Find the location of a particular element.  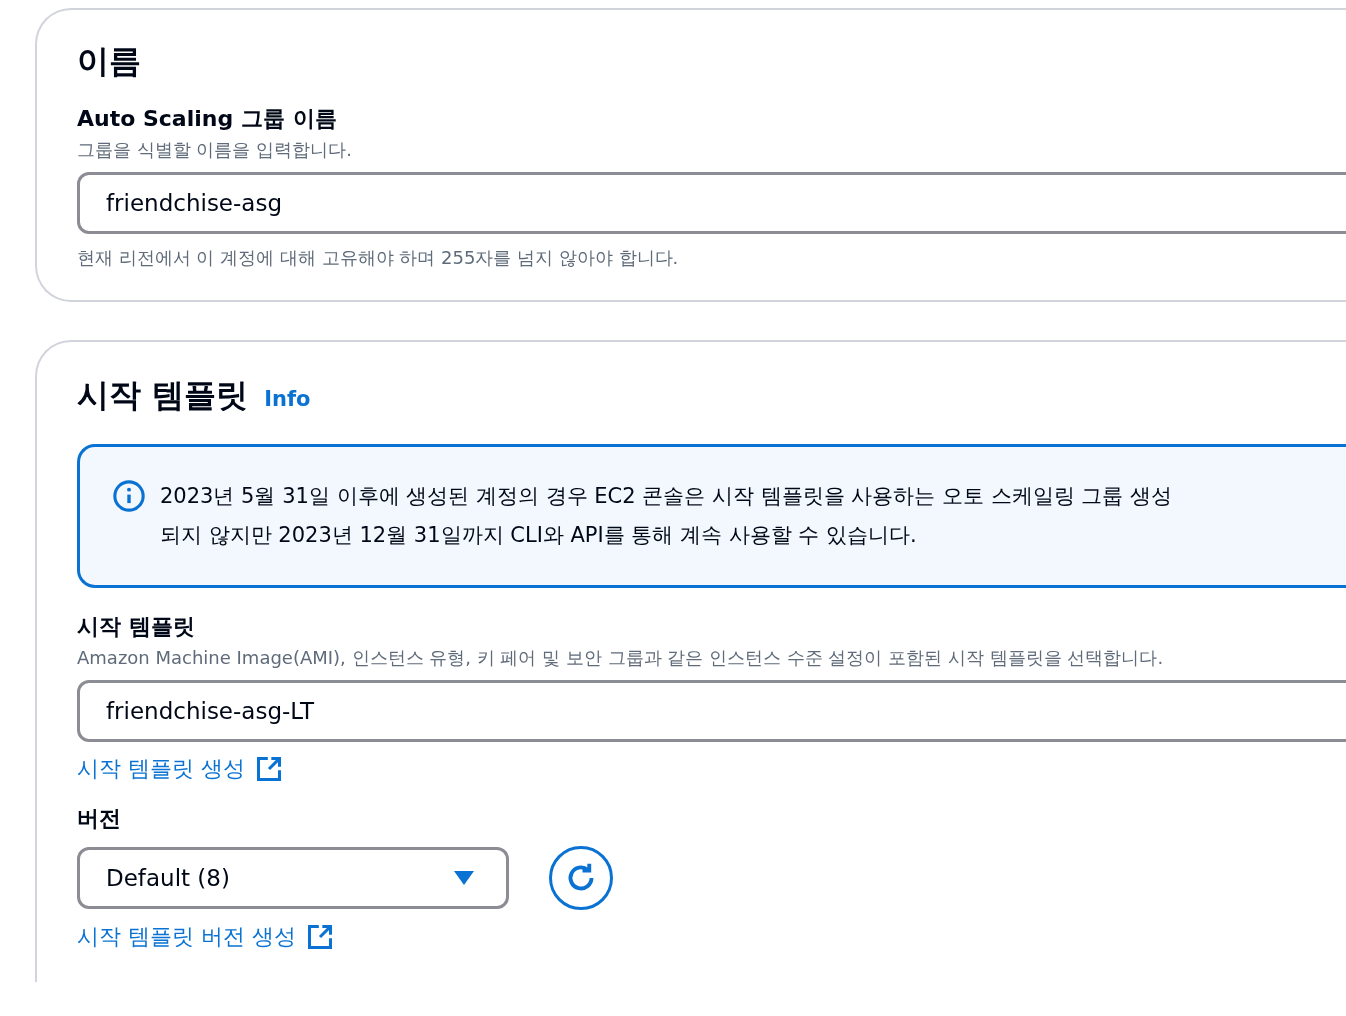

section-title: 시작 템플릿 is located at coordinates (163, 395).